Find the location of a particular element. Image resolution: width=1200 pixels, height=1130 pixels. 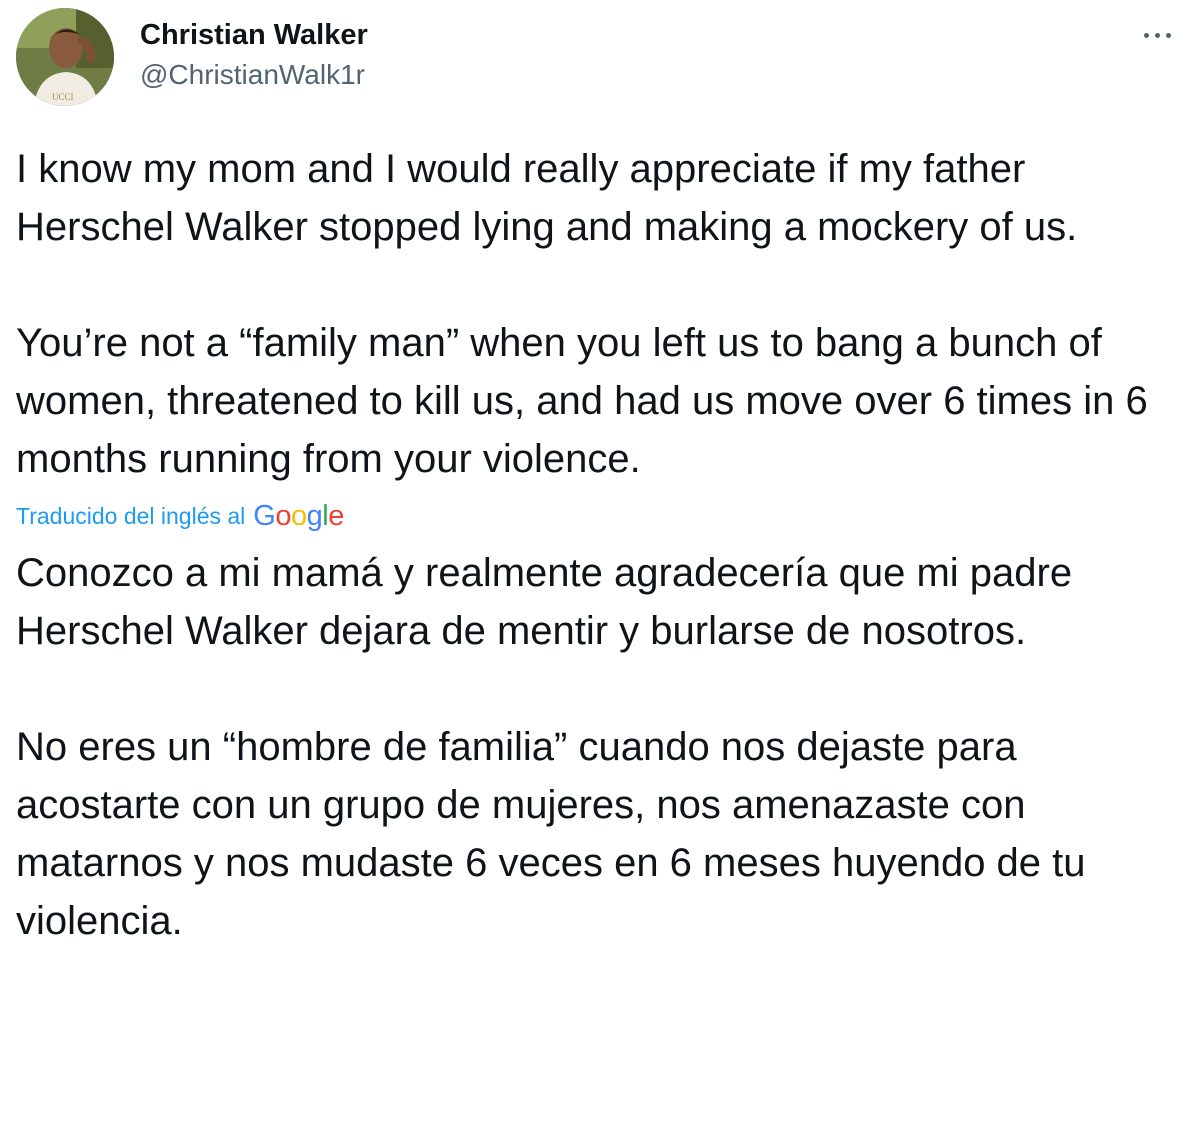

tweet-header: UCCI Christian Walker @ChristianWalk1r is located at coordinates (600, 58).